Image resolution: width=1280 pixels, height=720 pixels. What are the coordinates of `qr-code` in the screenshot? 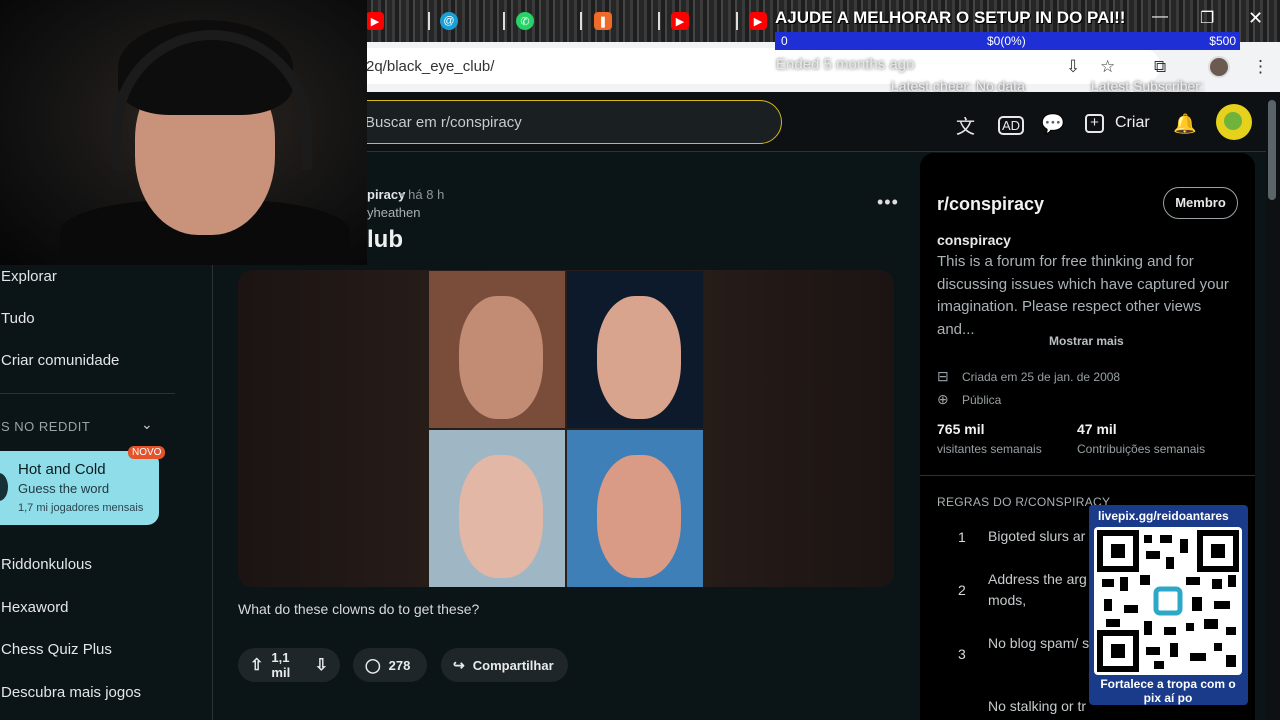 It's located at (1168, 601).